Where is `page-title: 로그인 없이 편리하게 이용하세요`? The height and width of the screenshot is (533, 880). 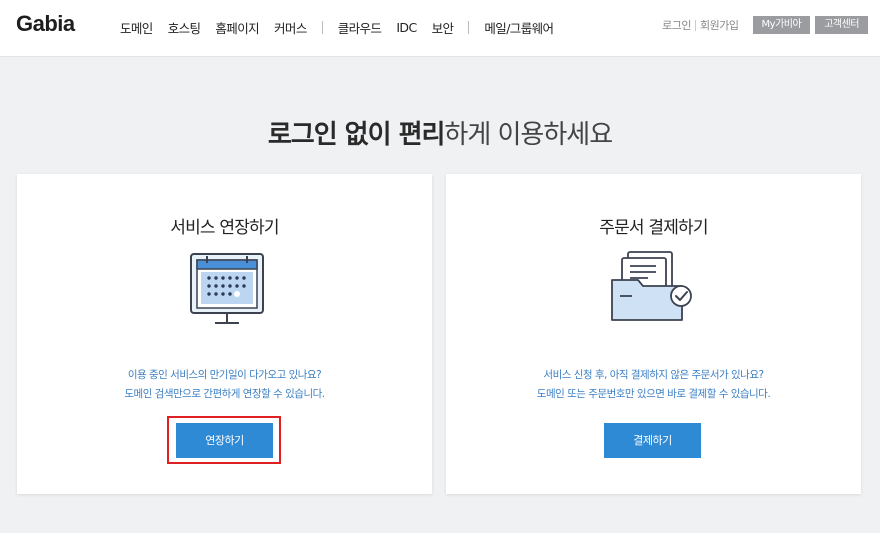 page-title: 로그인 없이 편리하게 이용하세요 is located at coordinates (440, 132).